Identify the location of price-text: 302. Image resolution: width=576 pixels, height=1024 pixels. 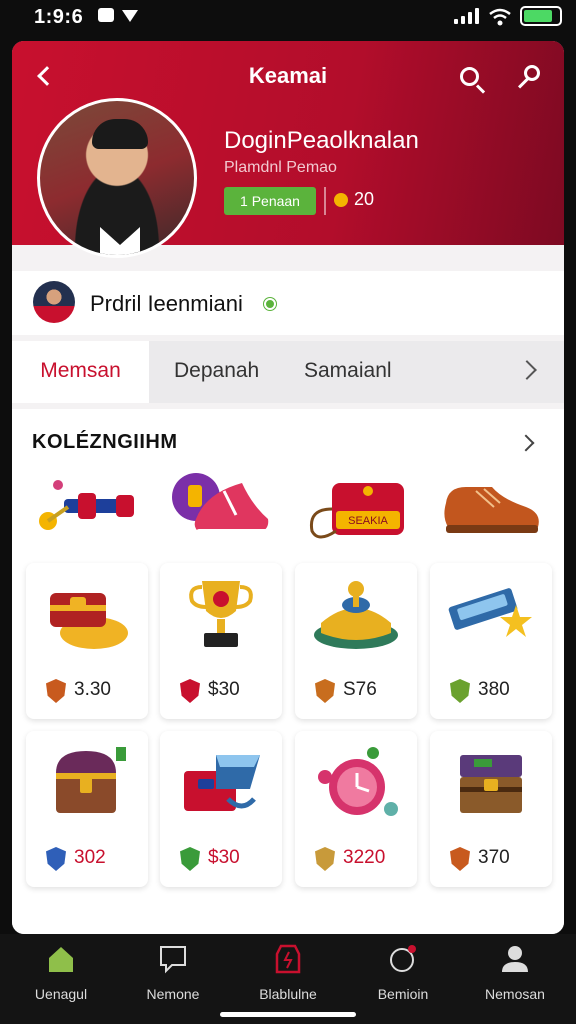
(90, 857).